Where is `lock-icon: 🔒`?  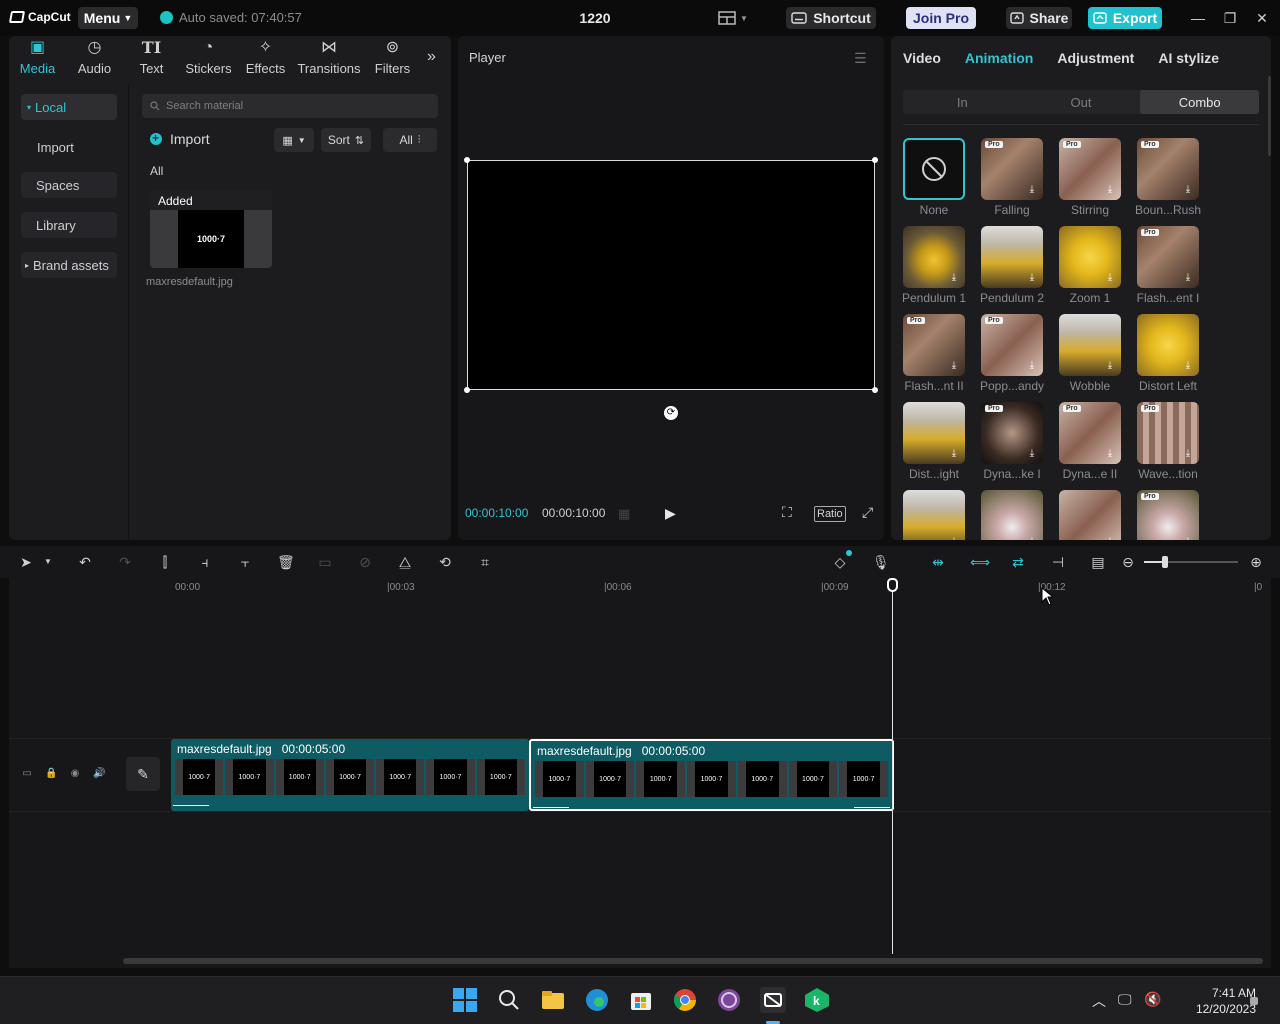
lock-icon: 🔒 is located at coordinates (51, 774).